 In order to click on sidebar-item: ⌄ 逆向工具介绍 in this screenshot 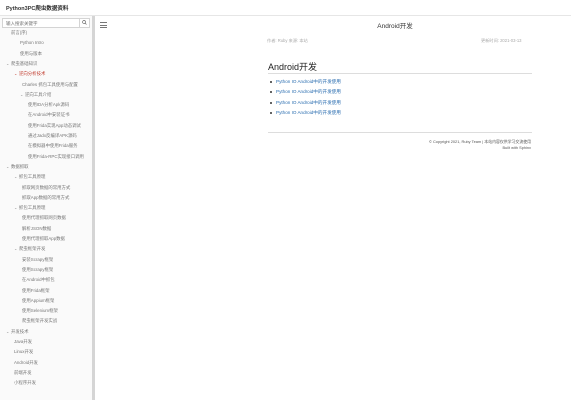, I will do `click(35, 95)`.